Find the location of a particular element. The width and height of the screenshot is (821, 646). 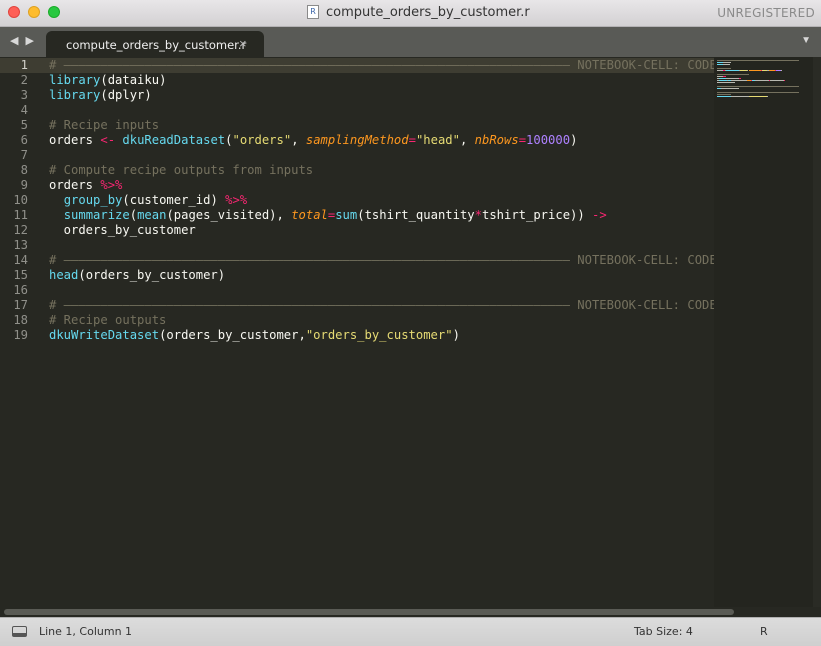

code-token: summarize is located at coordinates (96, 215).